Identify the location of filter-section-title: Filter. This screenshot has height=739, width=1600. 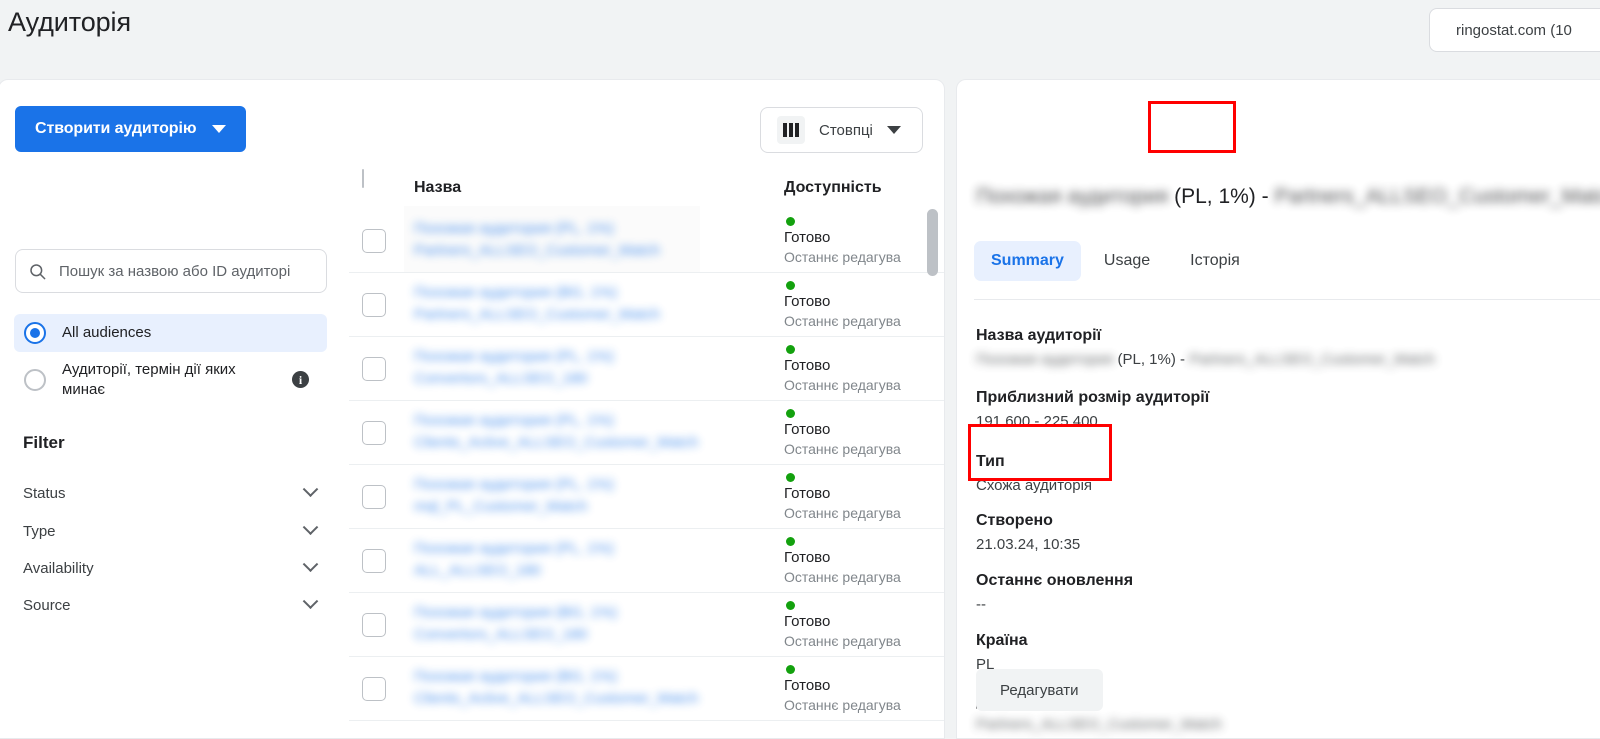
(44, 442).